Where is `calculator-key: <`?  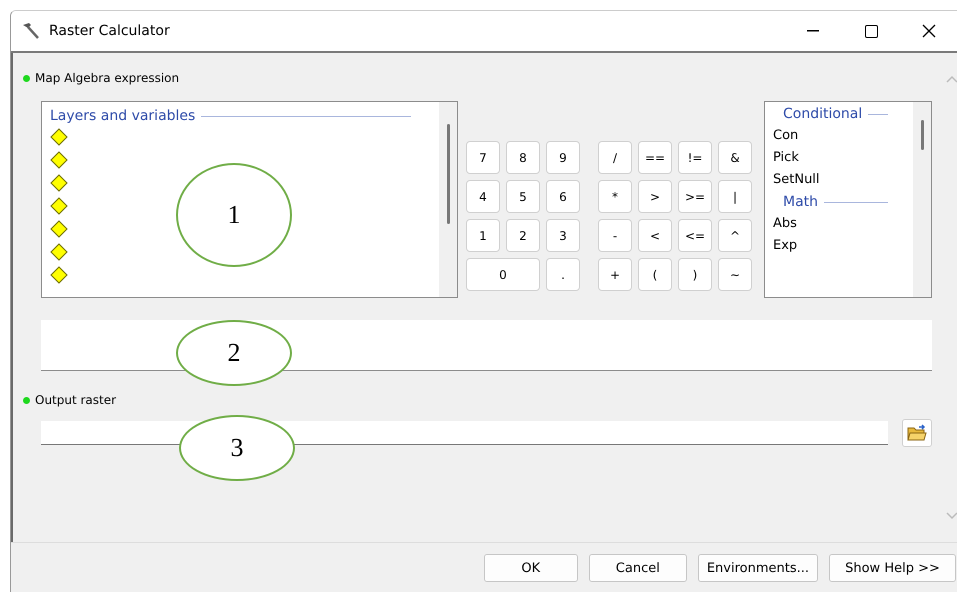
calculator-key: < is located at coordinates (655, 235).